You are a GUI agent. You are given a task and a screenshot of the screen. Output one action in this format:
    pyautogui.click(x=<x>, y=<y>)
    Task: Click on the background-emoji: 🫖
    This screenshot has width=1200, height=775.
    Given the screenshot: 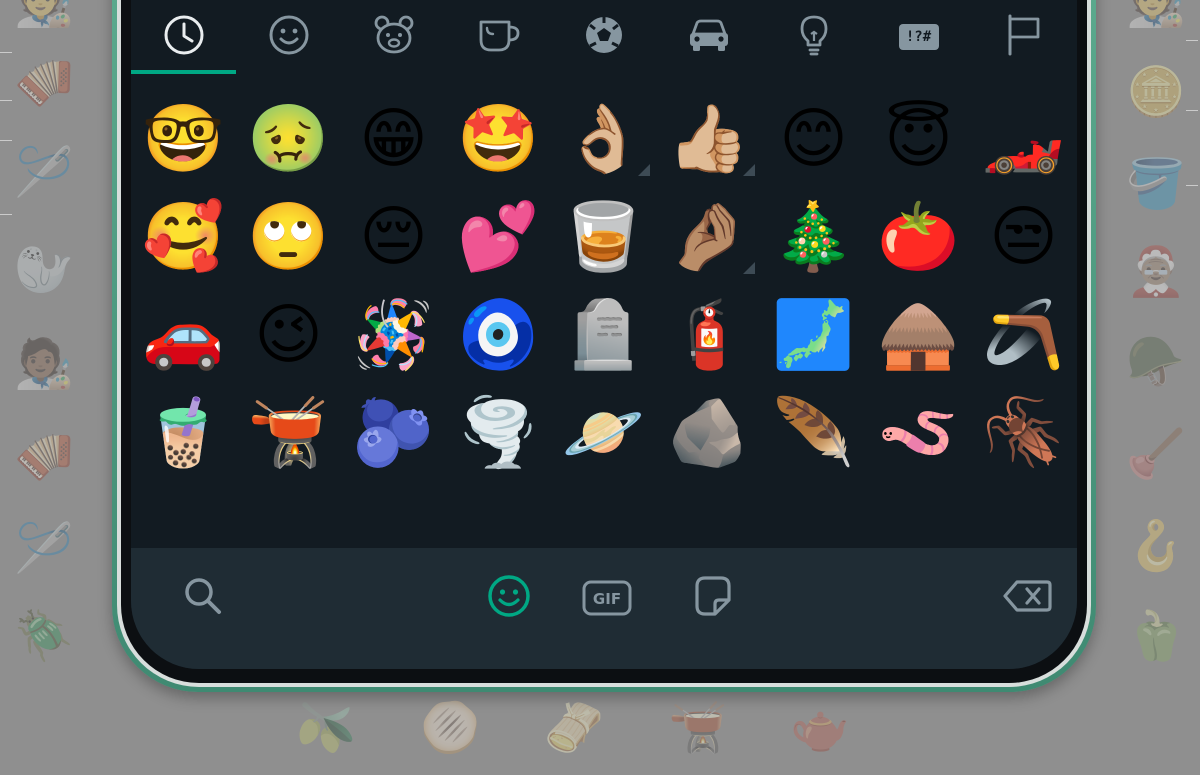 What is the action you would take?
    pyautogui.click(x=820, y=728)
    